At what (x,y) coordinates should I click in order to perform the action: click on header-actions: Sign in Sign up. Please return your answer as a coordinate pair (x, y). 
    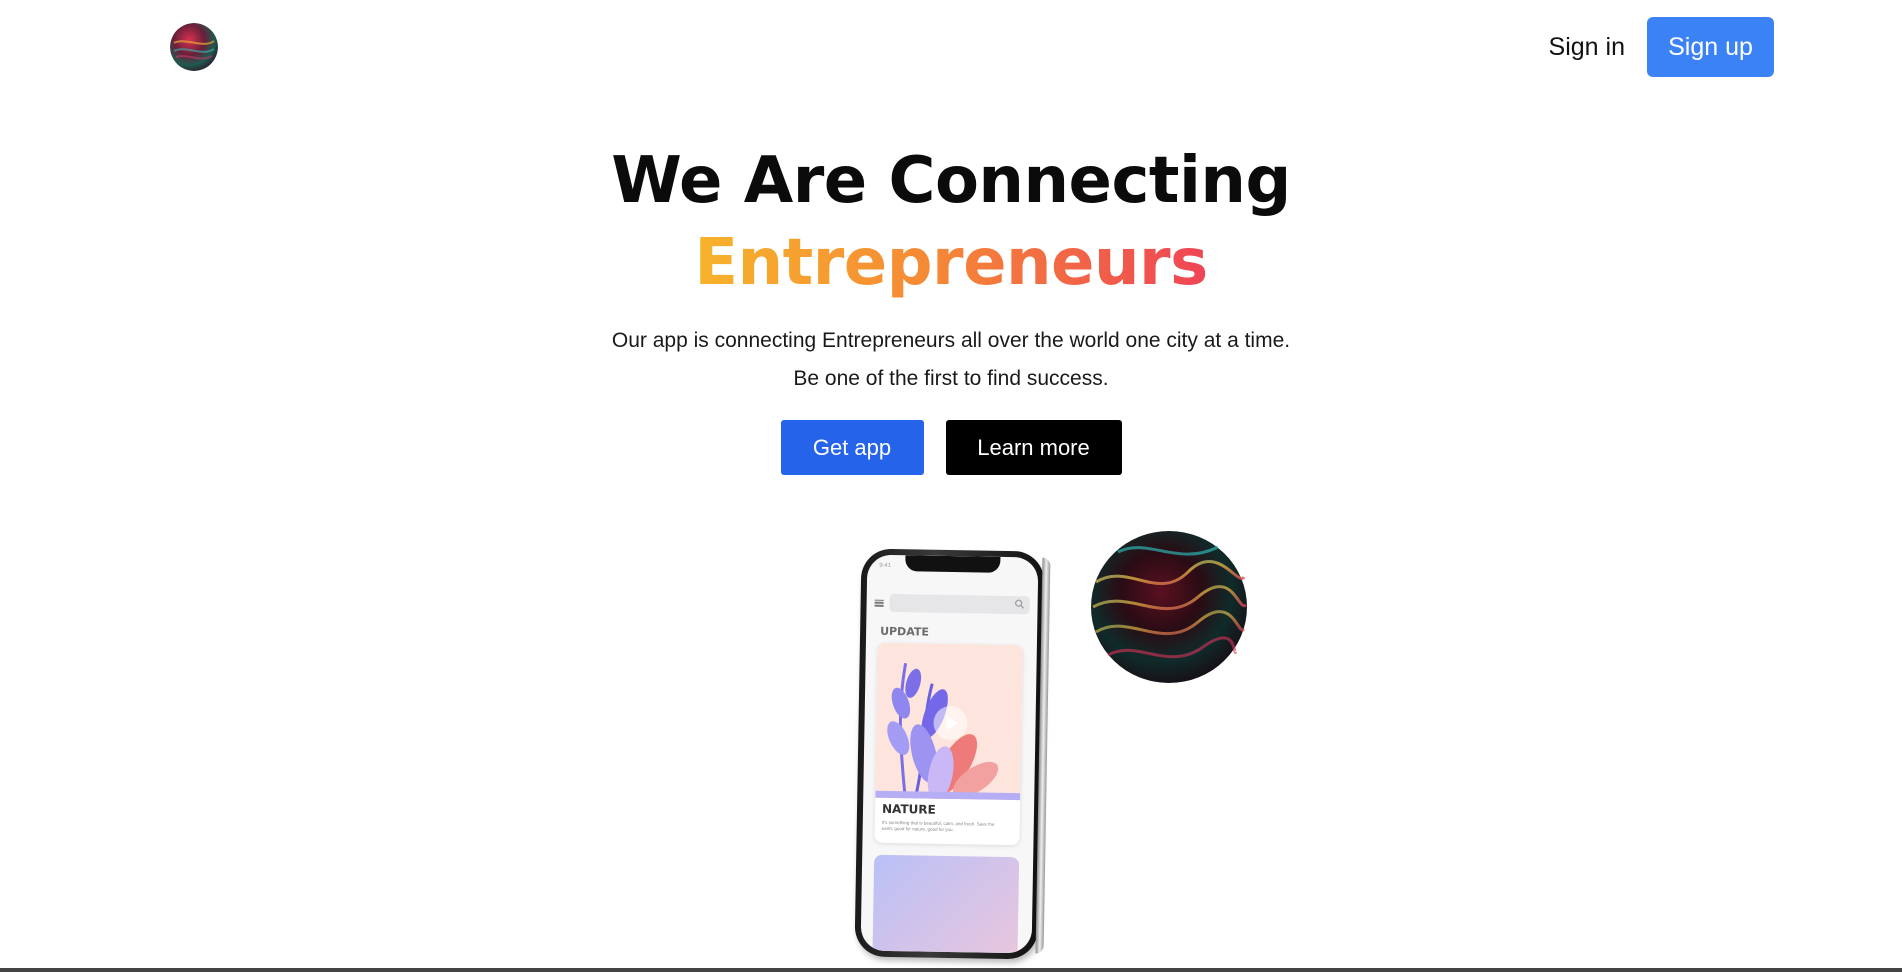
    Looking at the image, I should click on (1661, 47).